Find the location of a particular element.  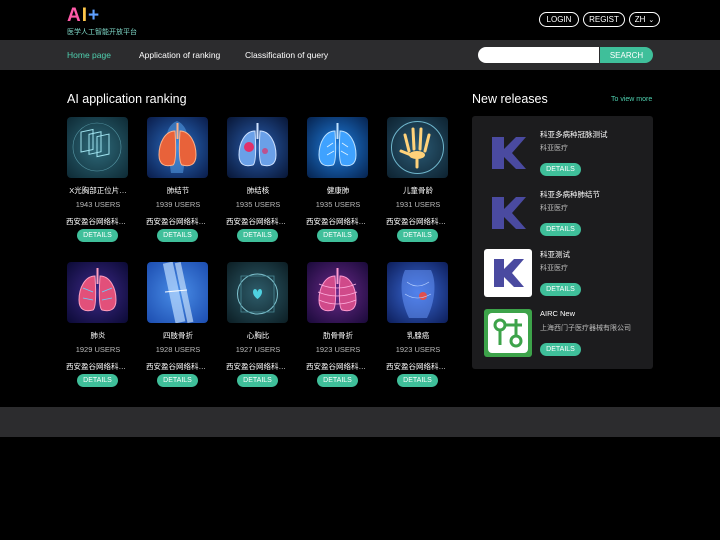

ranking-card: 健康肺 1935 USERS 西安盈谷网络科… DETAILS is located at coordinates (337, 184).